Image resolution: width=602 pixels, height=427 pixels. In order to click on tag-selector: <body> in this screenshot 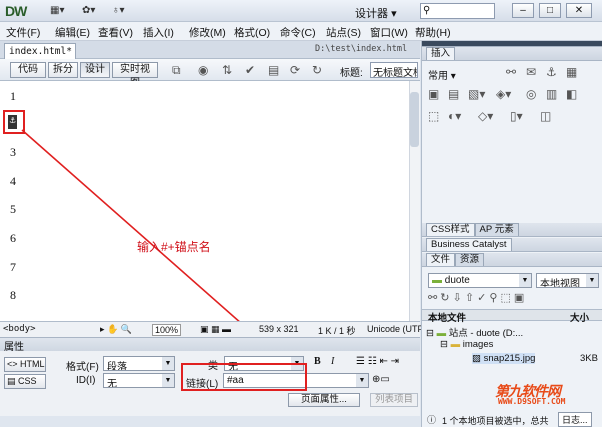, I will do `click(19, 329)`.